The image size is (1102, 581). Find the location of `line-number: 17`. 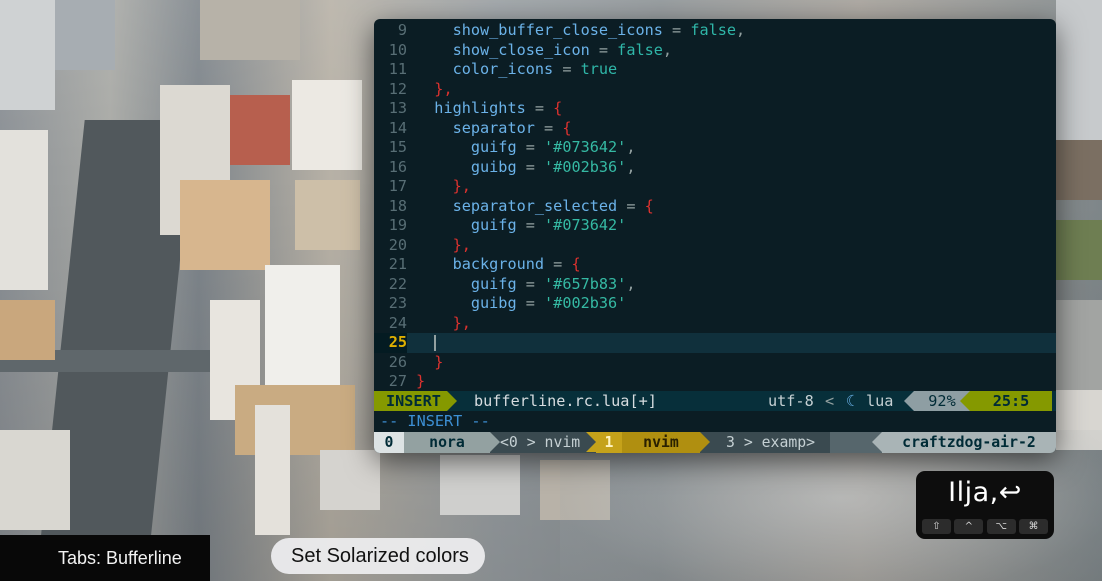

line-number: 17 is located at coordinates (397, 186).